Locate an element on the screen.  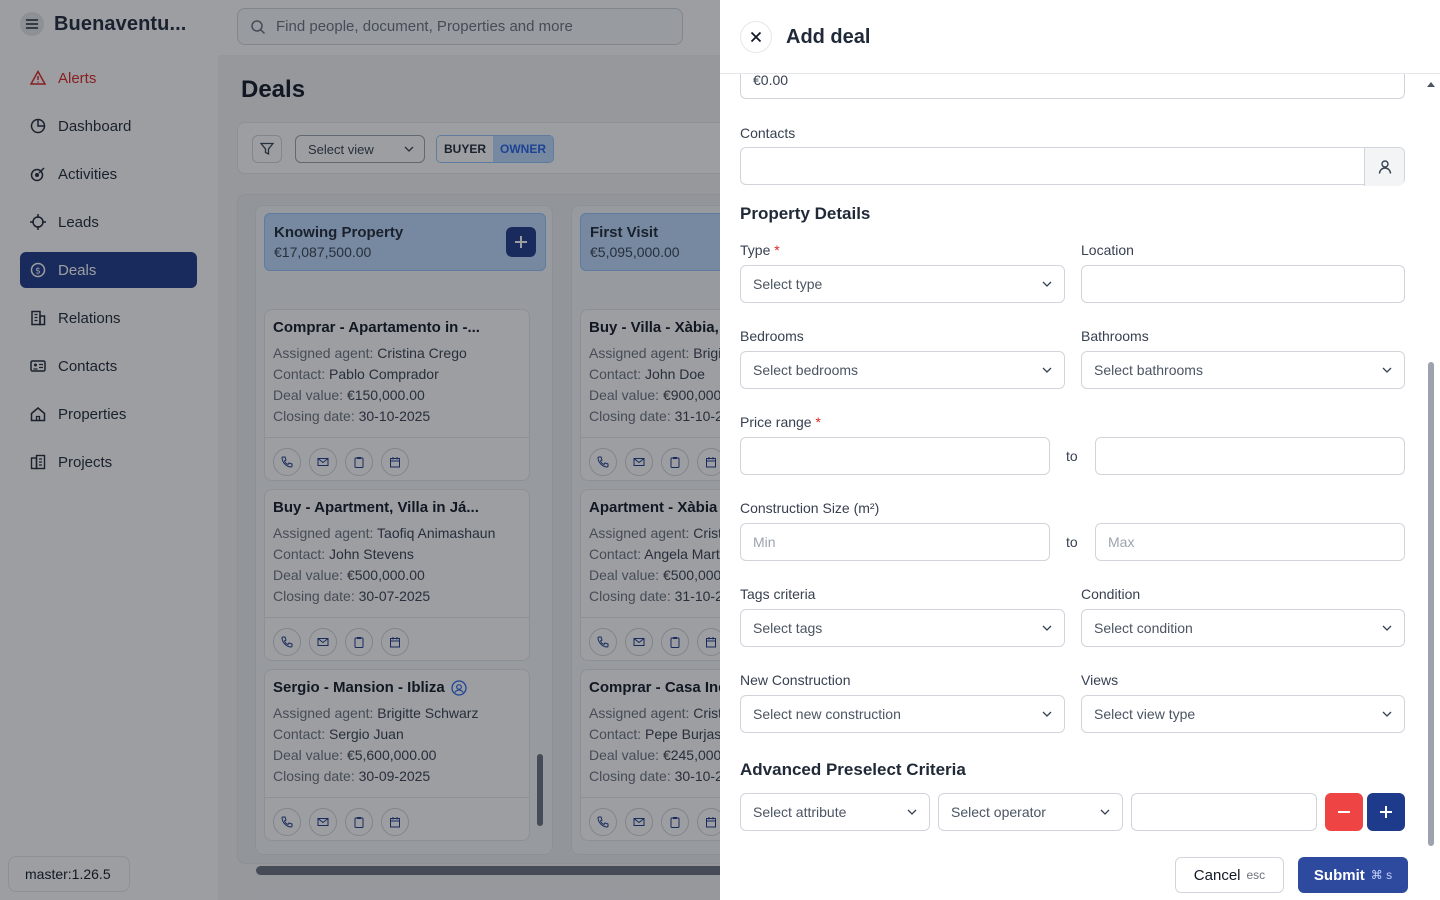
price-range-label-text: Price range is located at coordinates (776, 422).